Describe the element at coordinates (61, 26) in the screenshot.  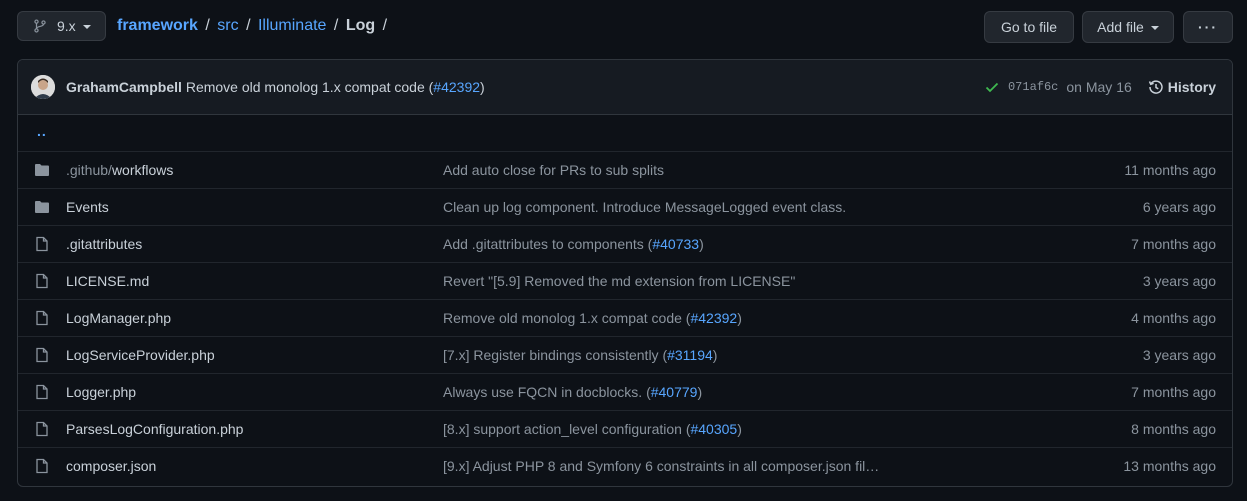
I see `branch-selector-button: 9.x` at that location.